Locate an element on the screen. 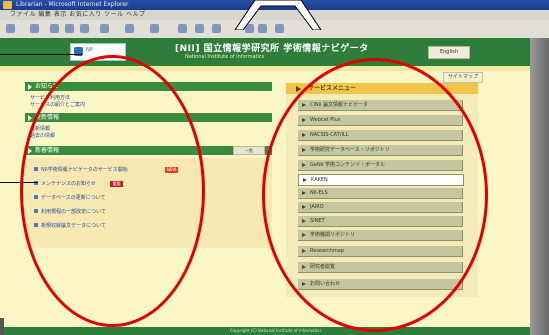 The height and width of the screenshot is (335, 549). edit-icon is located at coordinates (216, 28).